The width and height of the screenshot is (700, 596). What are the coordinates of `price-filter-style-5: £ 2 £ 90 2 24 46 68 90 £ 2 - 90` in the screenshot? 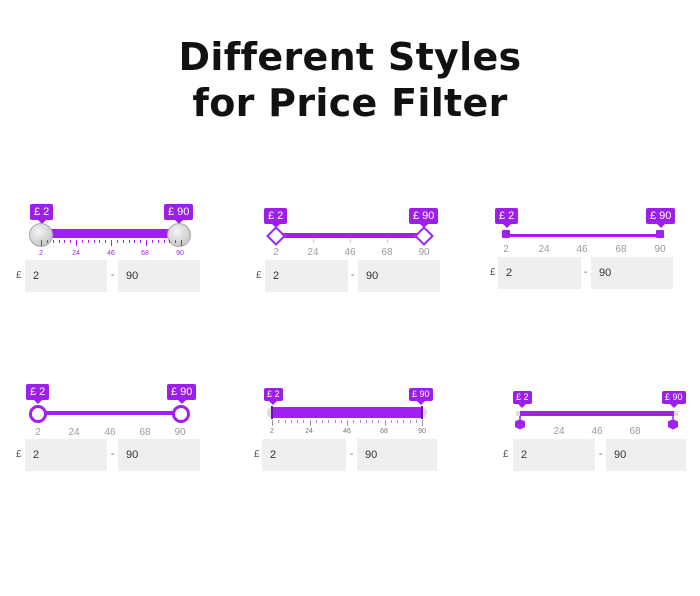 It's located at (352, 450).